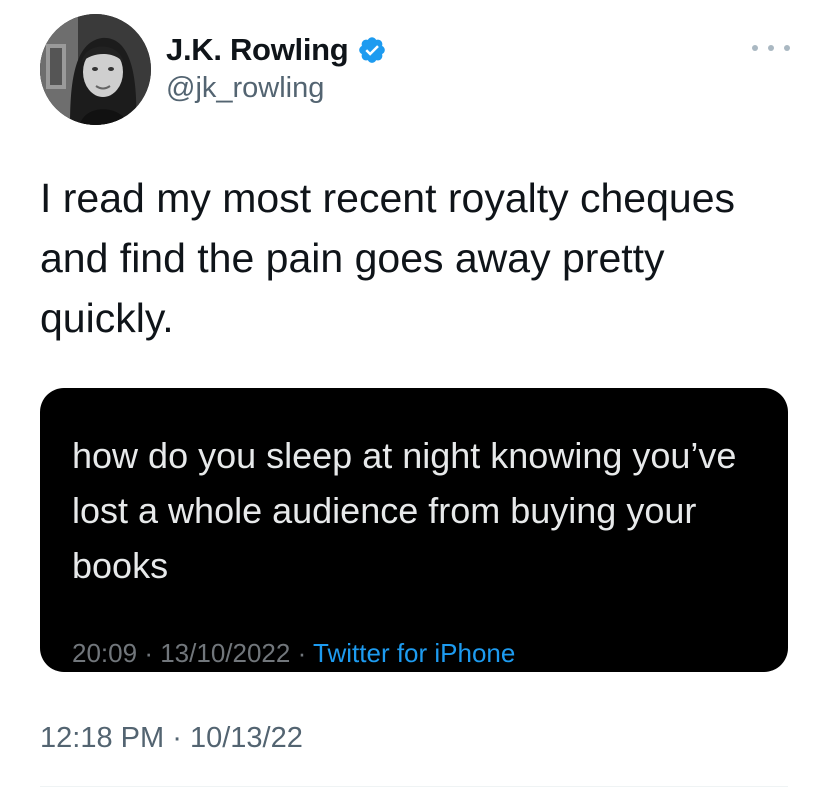 This screenshot has height=790, width=828. Describe the element at coordinates (245, 88) in the screenshot. I see `author-handle: @jk_rowling` at that location.